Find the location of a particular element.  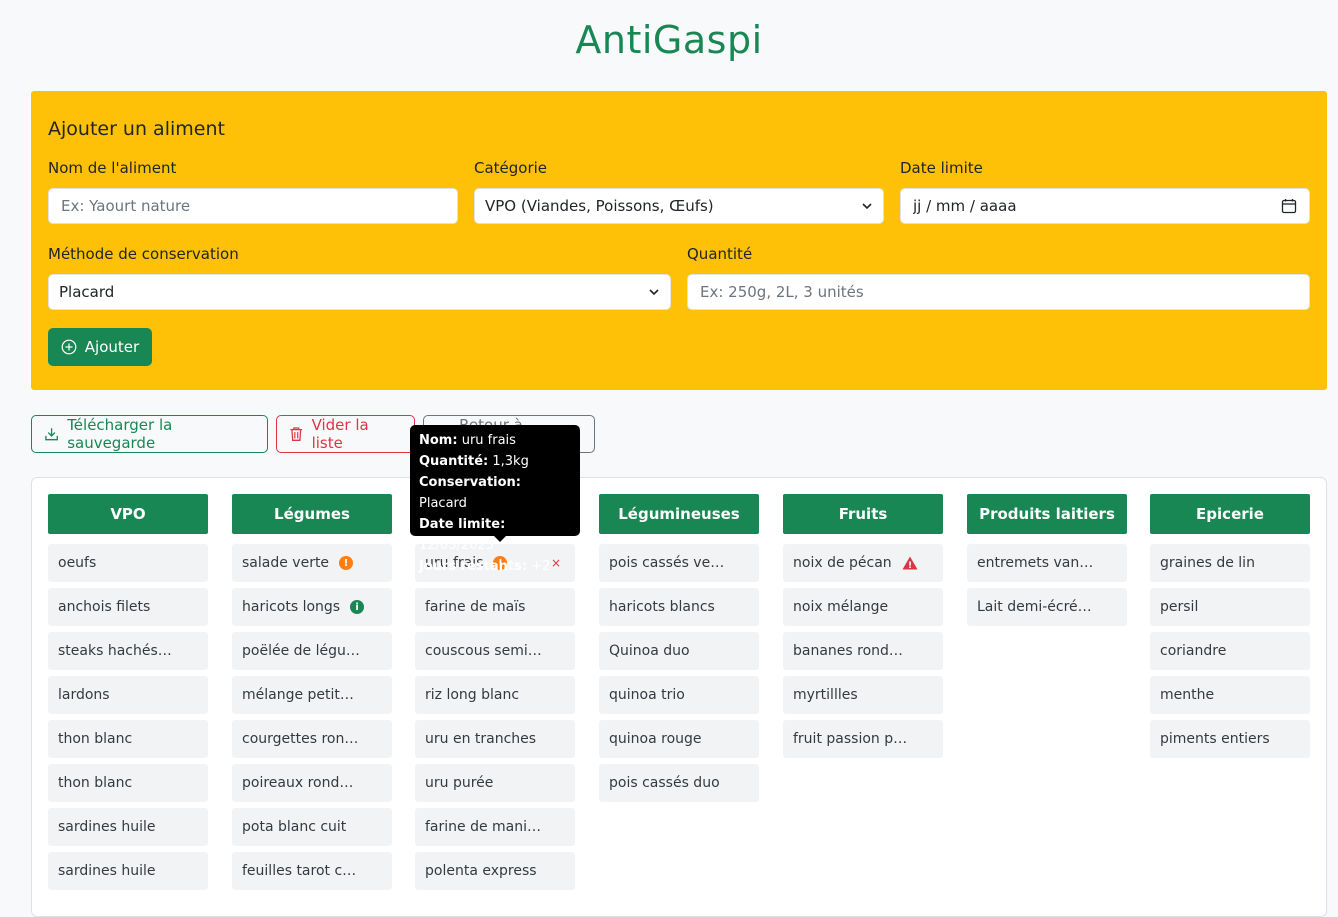

food-item-label: coriandre is located at coordinates (1193, 651).